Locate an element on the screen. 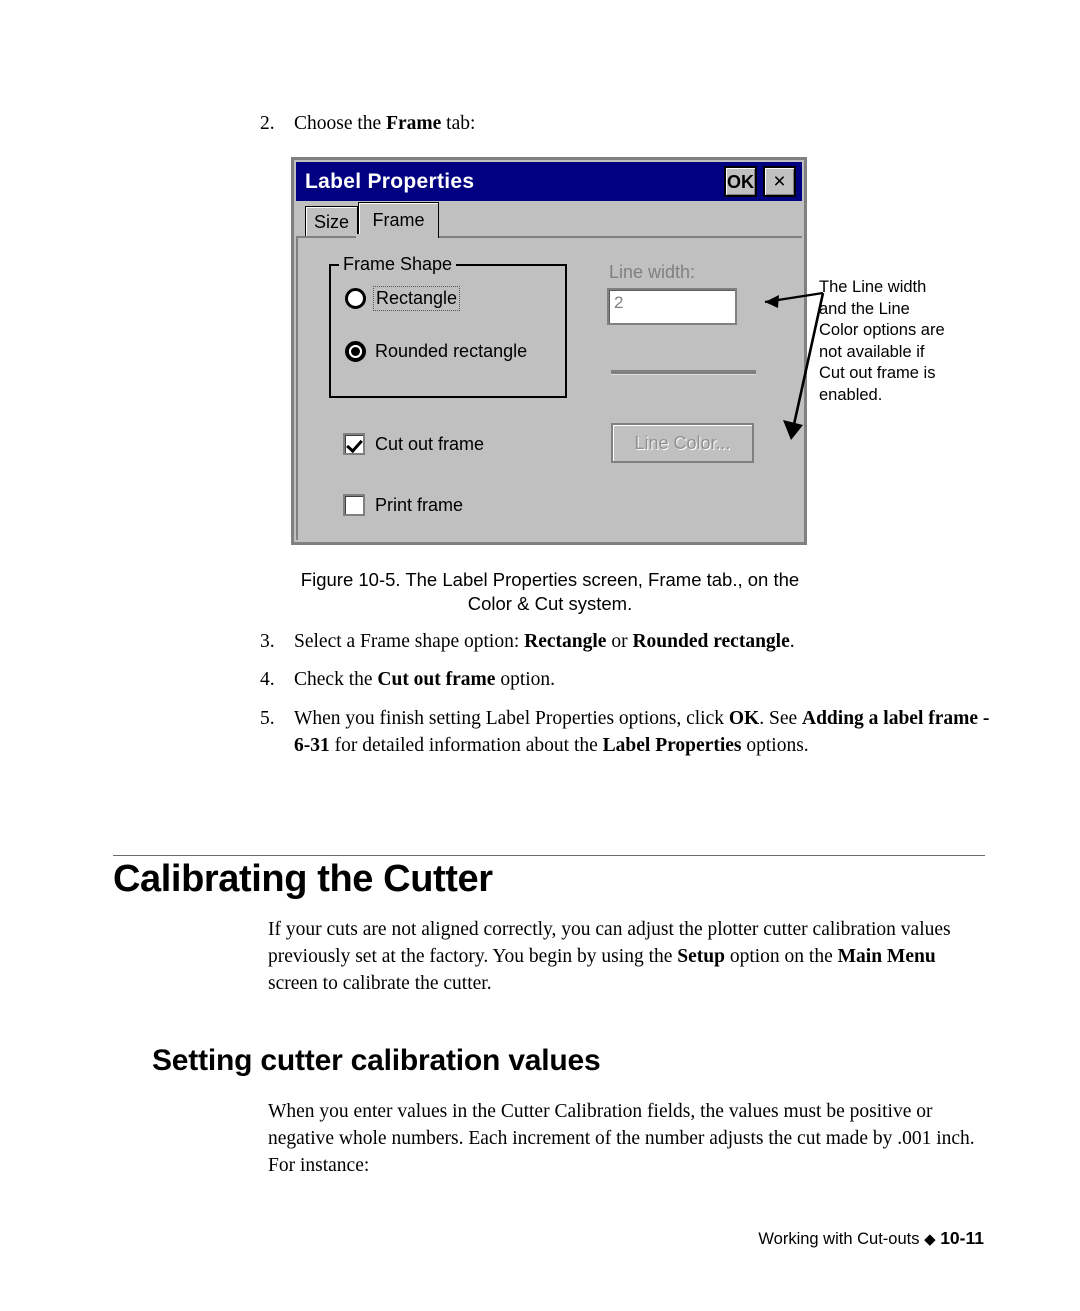 Image resolution: width=1080 pixels, height=1311 pixels. checkbox-row-print-frame: Print frame is located at coordinates (403, 505).